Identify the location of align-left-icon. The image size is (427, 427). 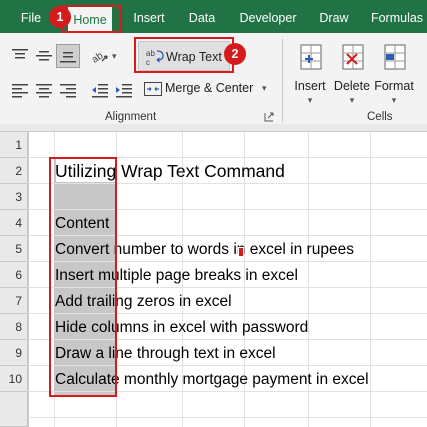
(20, 90).